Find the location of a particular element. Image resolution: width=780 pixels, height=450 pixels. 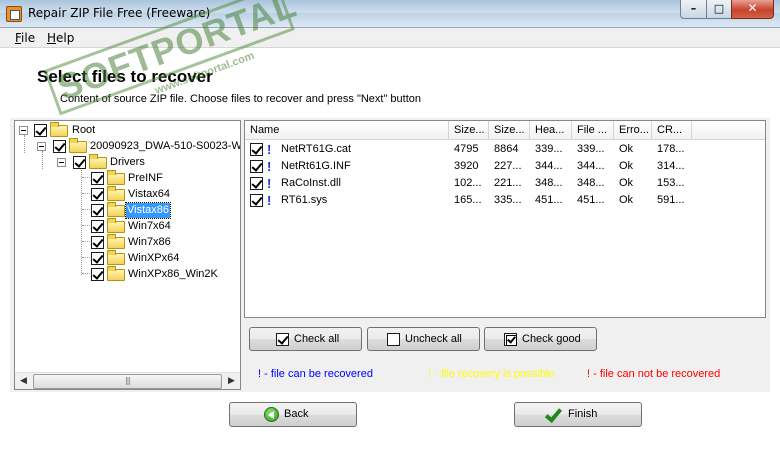

tree-node-vistax86: Vistax86 is located at coordinates (127, 210).